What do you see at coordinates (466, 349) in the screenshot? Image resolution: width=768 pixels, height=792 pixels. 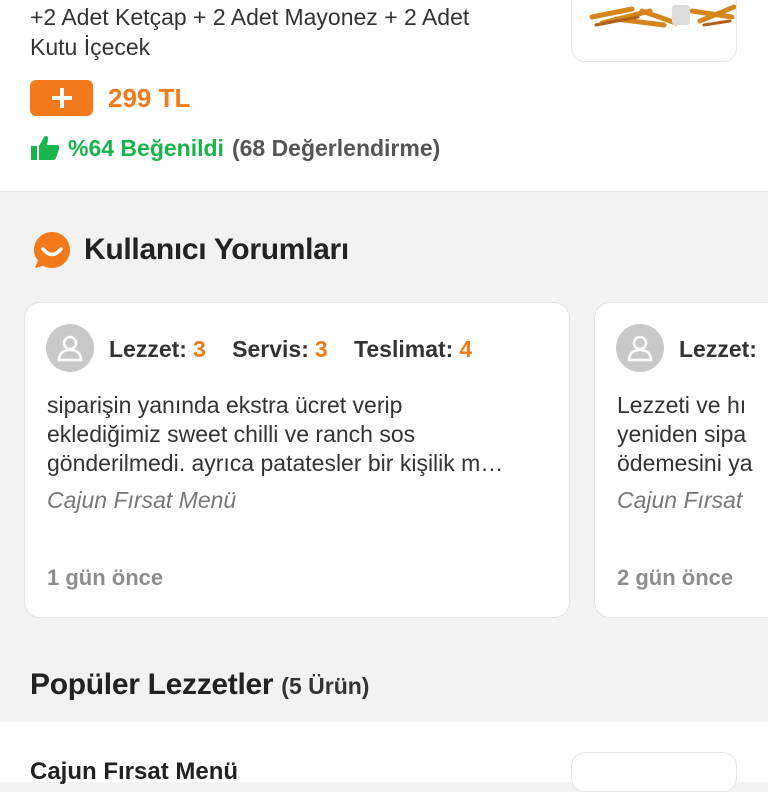 I see `score-value: 4` at bounding box center [466, 349].